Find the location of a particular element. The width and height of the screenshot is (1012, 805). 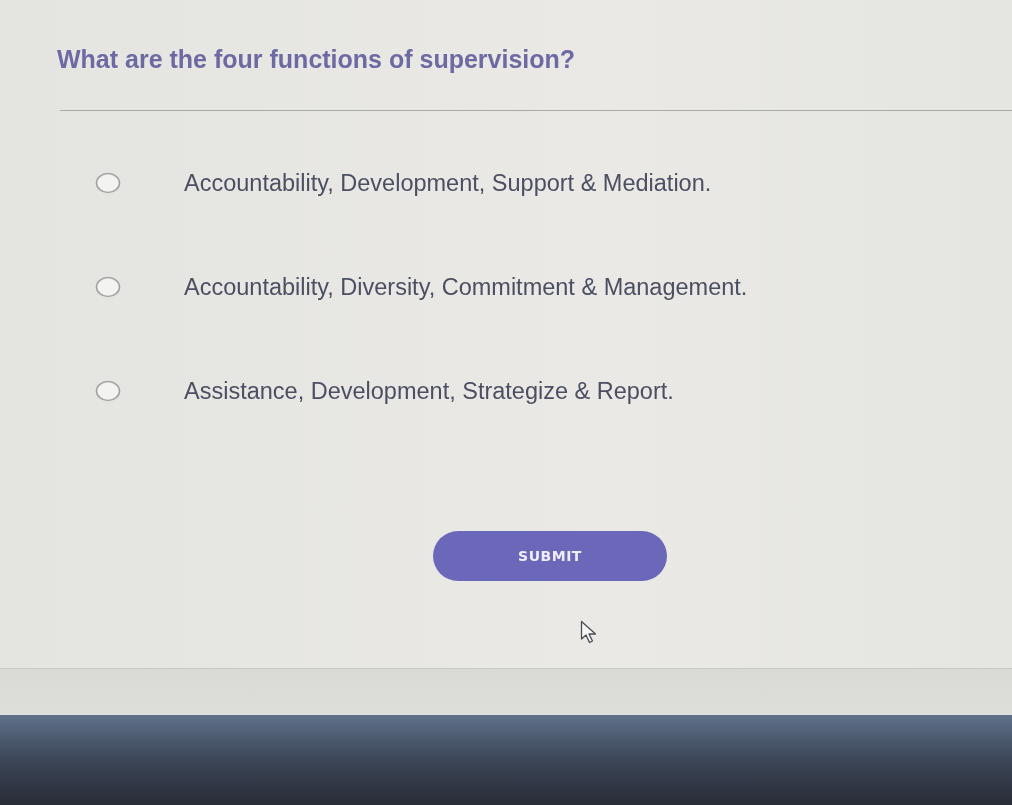

option-label: Accountability, Development, Support & Mediation. is located at coordinates (448, 183).